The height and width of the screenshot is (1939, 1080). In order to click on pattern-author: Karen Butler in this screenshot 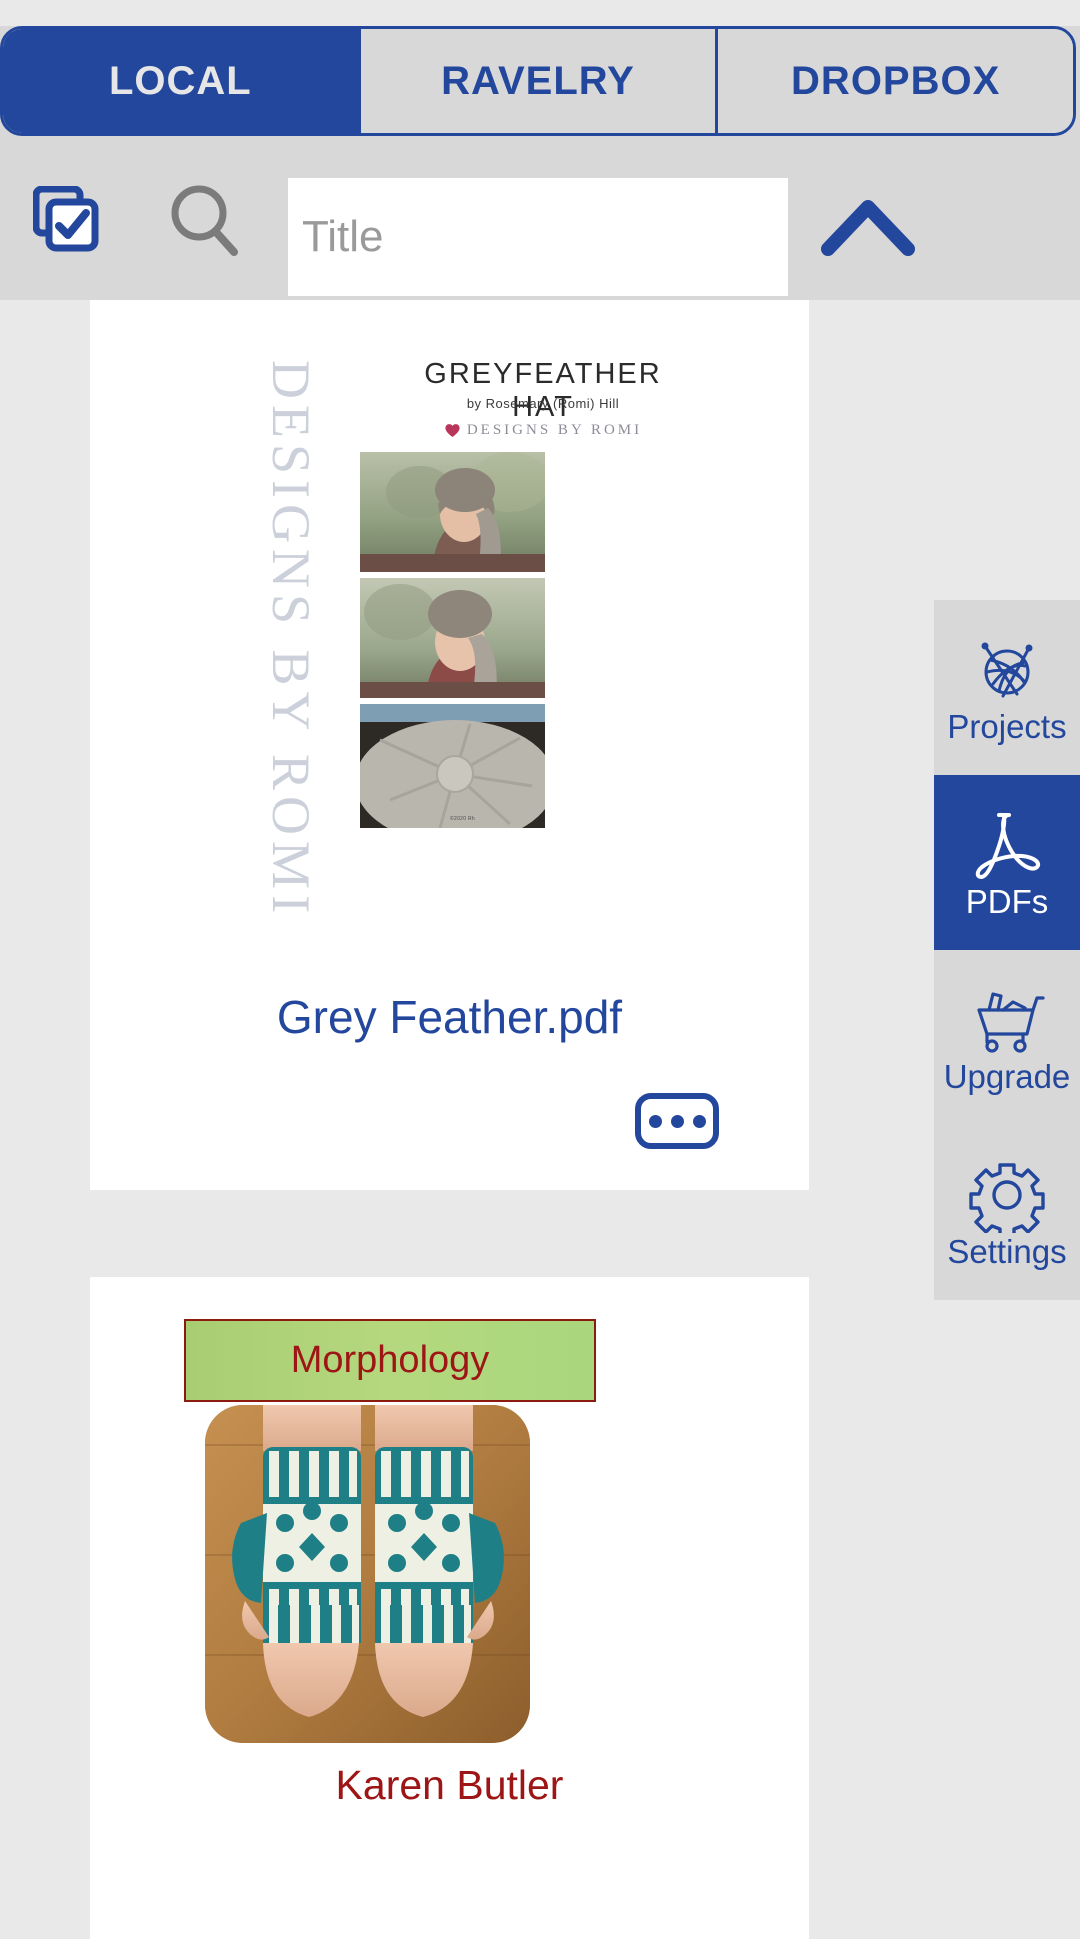, I will do `click(449, 1785)`.